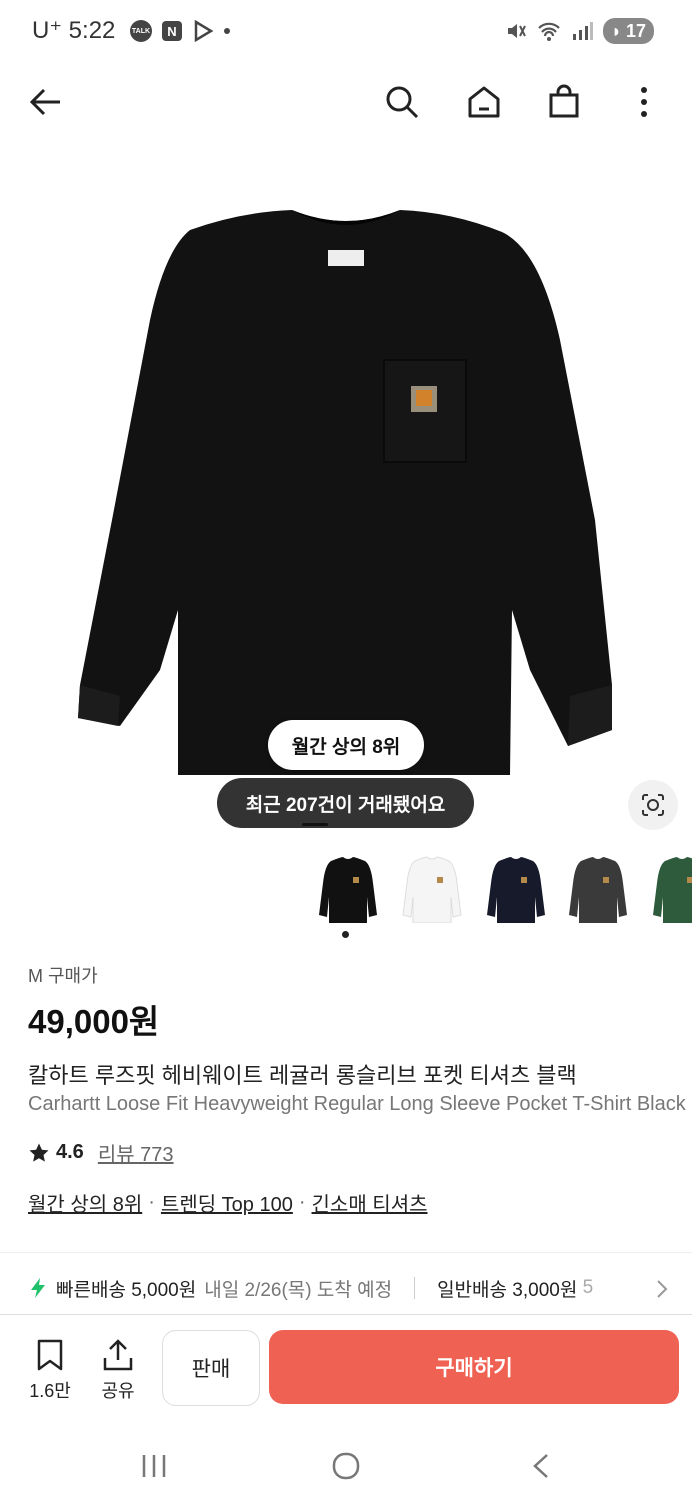 This screenshot has height=1500, width=692. I want to click on more-notifications-dot, so click(227, 31).